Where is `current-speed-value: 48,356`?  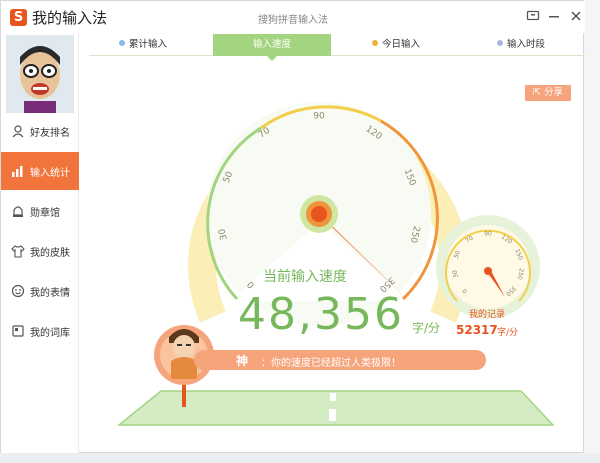 current-speed-value: 48,356 is located at coordinates (321, 314).